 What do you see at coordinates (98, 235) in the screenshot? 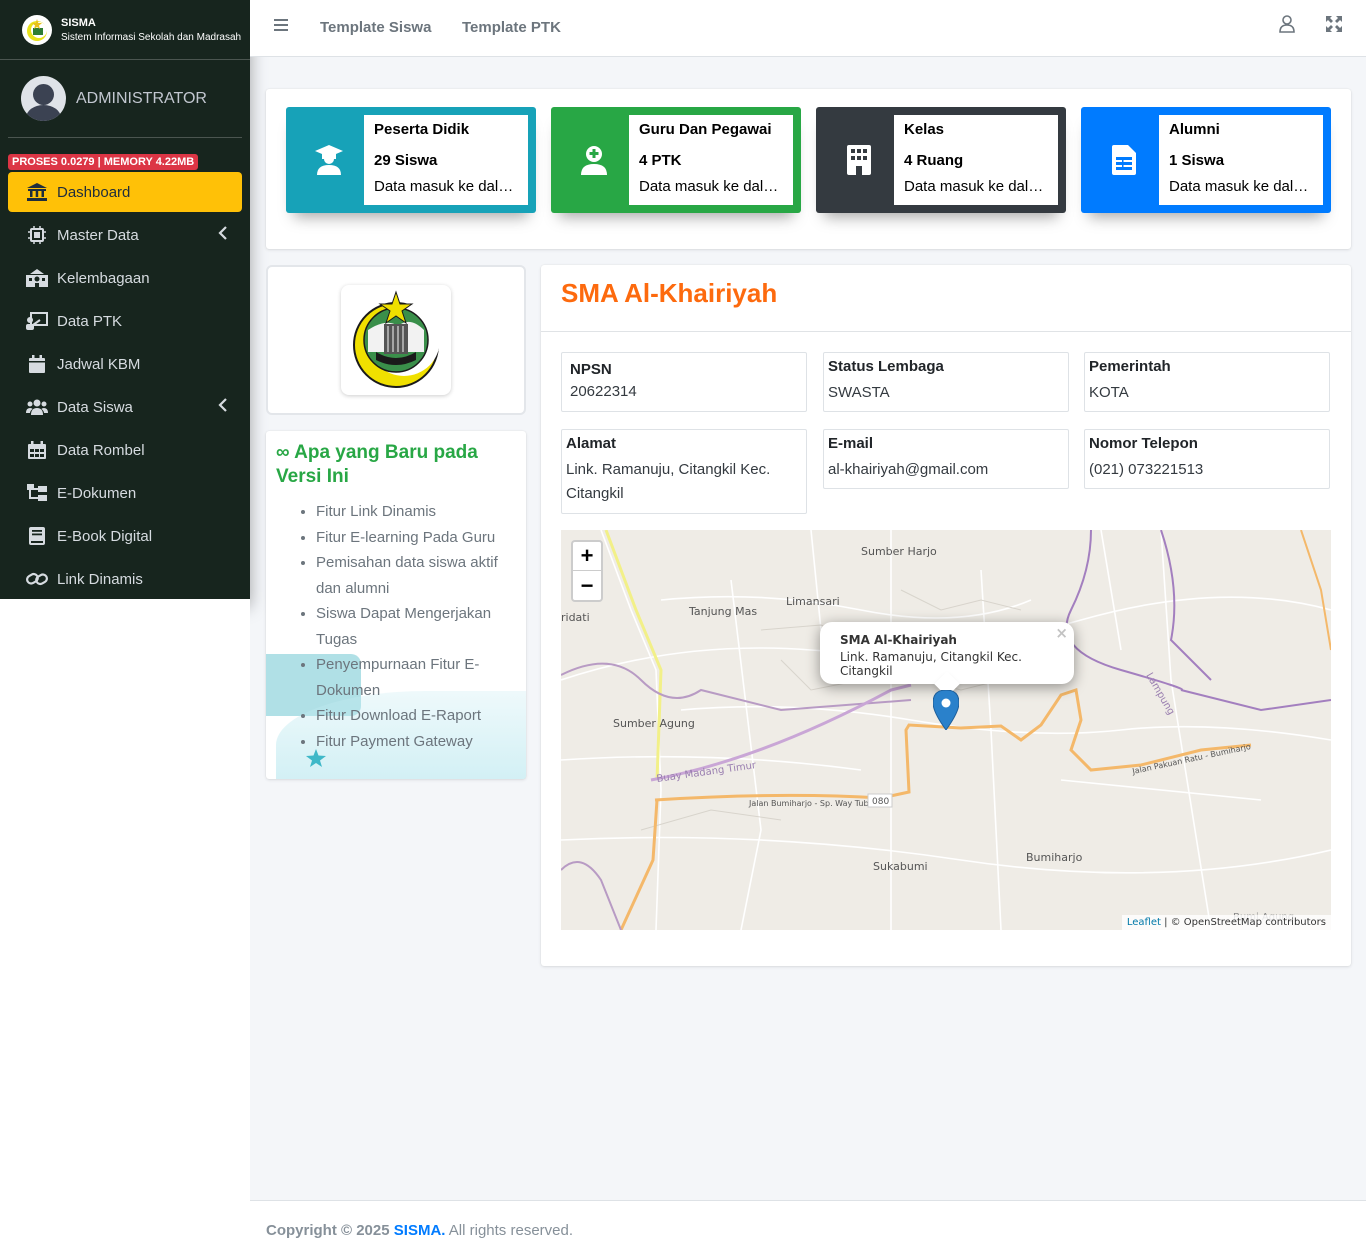
I see `sidebar-item-label: Master Data` at bounding box center [98, 235].